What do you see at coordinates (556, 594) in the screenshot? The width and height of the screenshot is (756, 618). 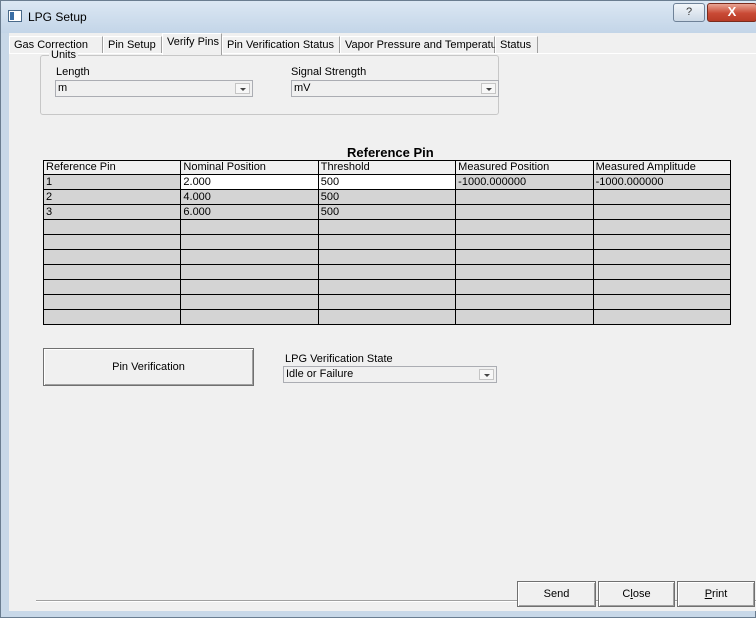 I see `send-button: Send` at bounding box center [556, 594].